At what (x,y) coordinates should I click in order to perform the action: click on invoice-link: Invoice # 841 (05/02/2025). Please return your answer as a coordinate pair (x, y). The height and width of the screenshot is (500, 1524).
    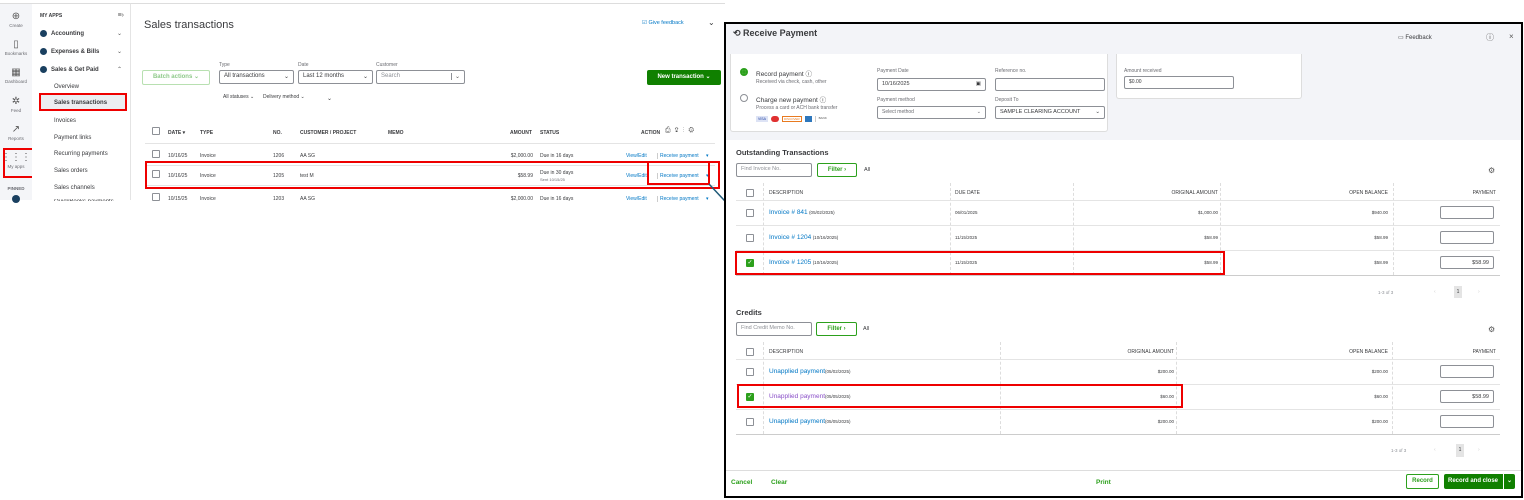
    Looking at the image, I should click on (802, 212).